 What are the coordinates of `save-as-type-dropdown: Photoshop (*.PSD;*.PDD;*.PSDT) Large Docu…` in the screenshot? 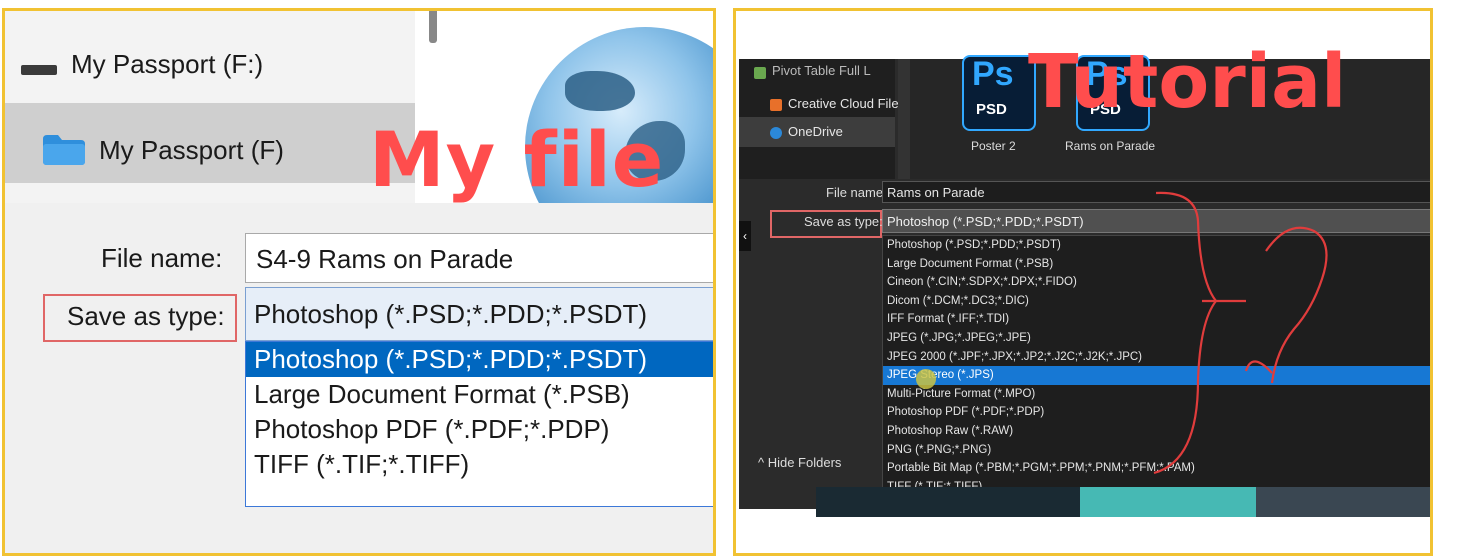 It's located at (479, 424).